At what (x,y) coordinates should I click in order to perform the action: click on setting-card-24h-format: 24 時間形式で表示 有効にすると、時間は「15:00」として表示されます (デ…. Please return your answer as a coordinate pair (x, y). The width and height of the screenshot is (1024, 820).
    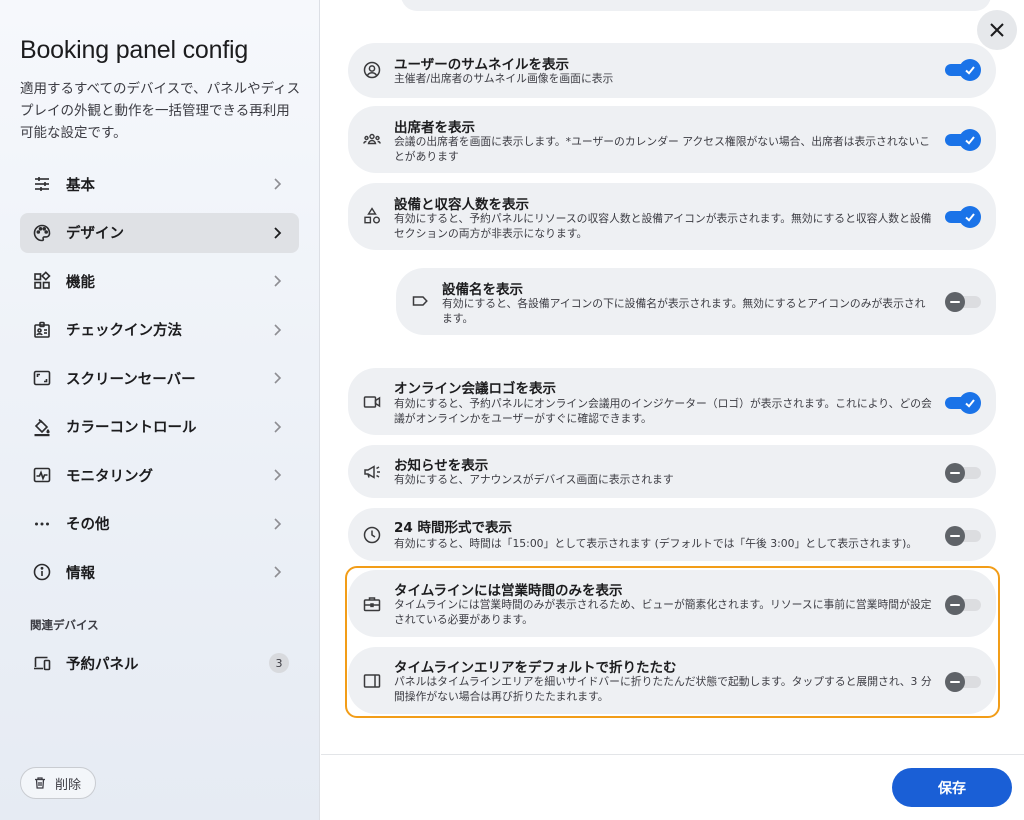
    Looking at the image, I should click on (672, 534).